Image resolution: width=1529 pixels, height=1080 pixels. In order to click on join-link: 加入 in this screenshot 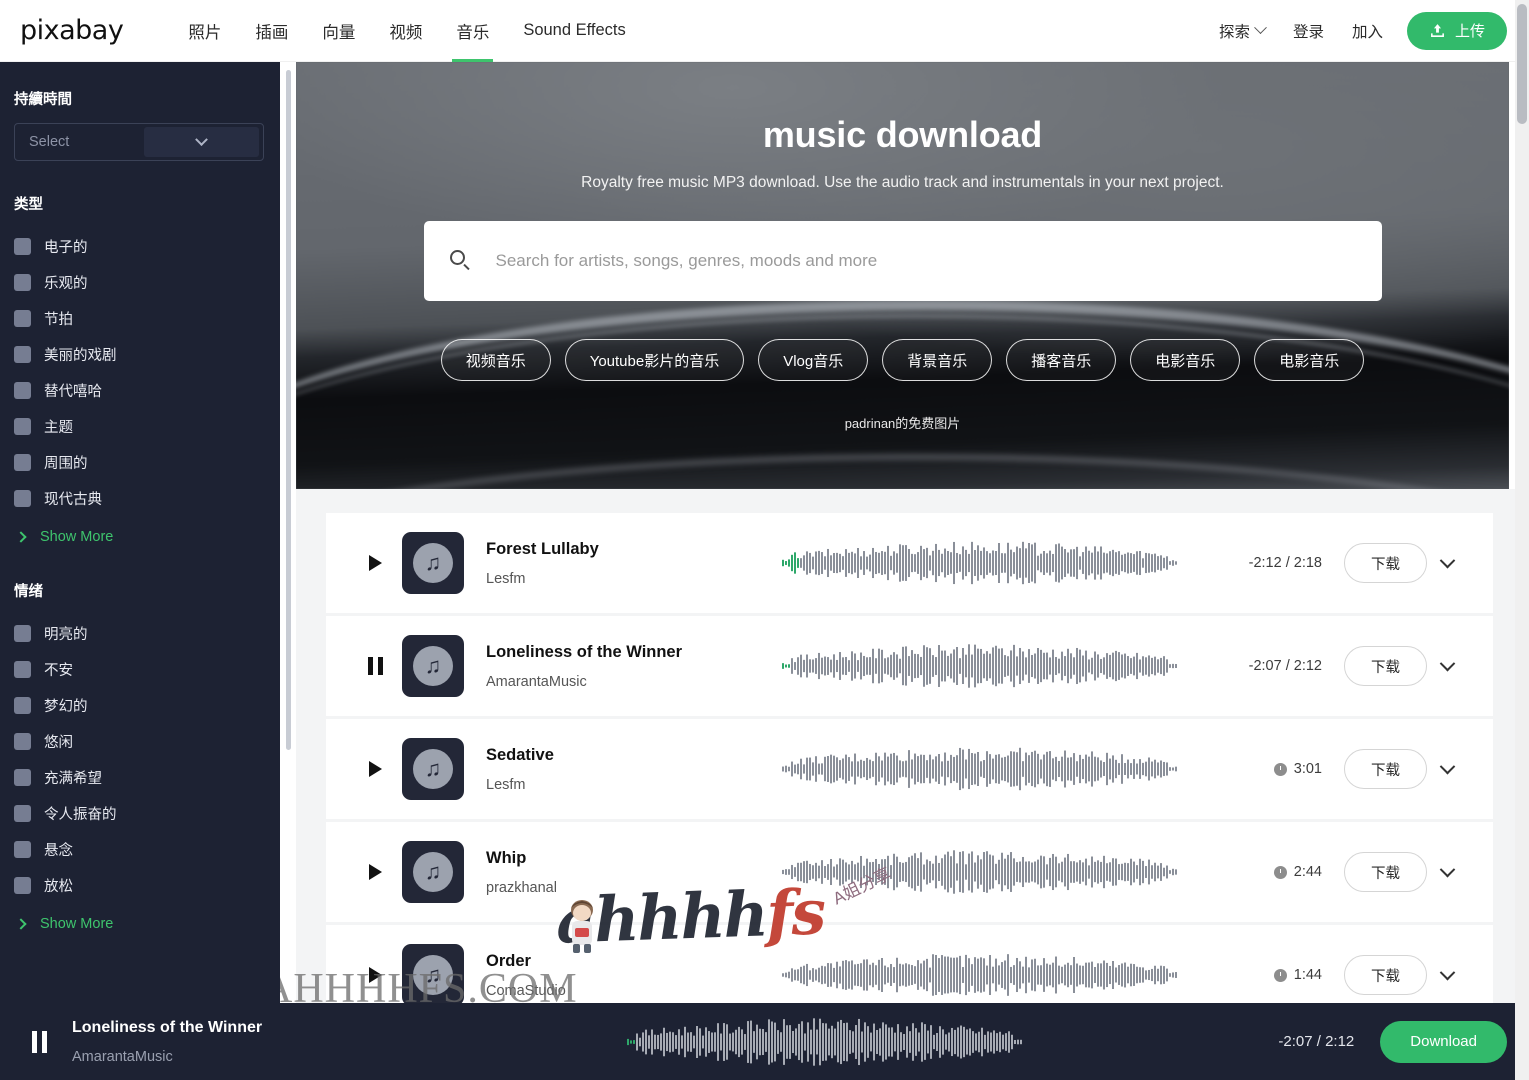, I will do `click(1367, 31)`.